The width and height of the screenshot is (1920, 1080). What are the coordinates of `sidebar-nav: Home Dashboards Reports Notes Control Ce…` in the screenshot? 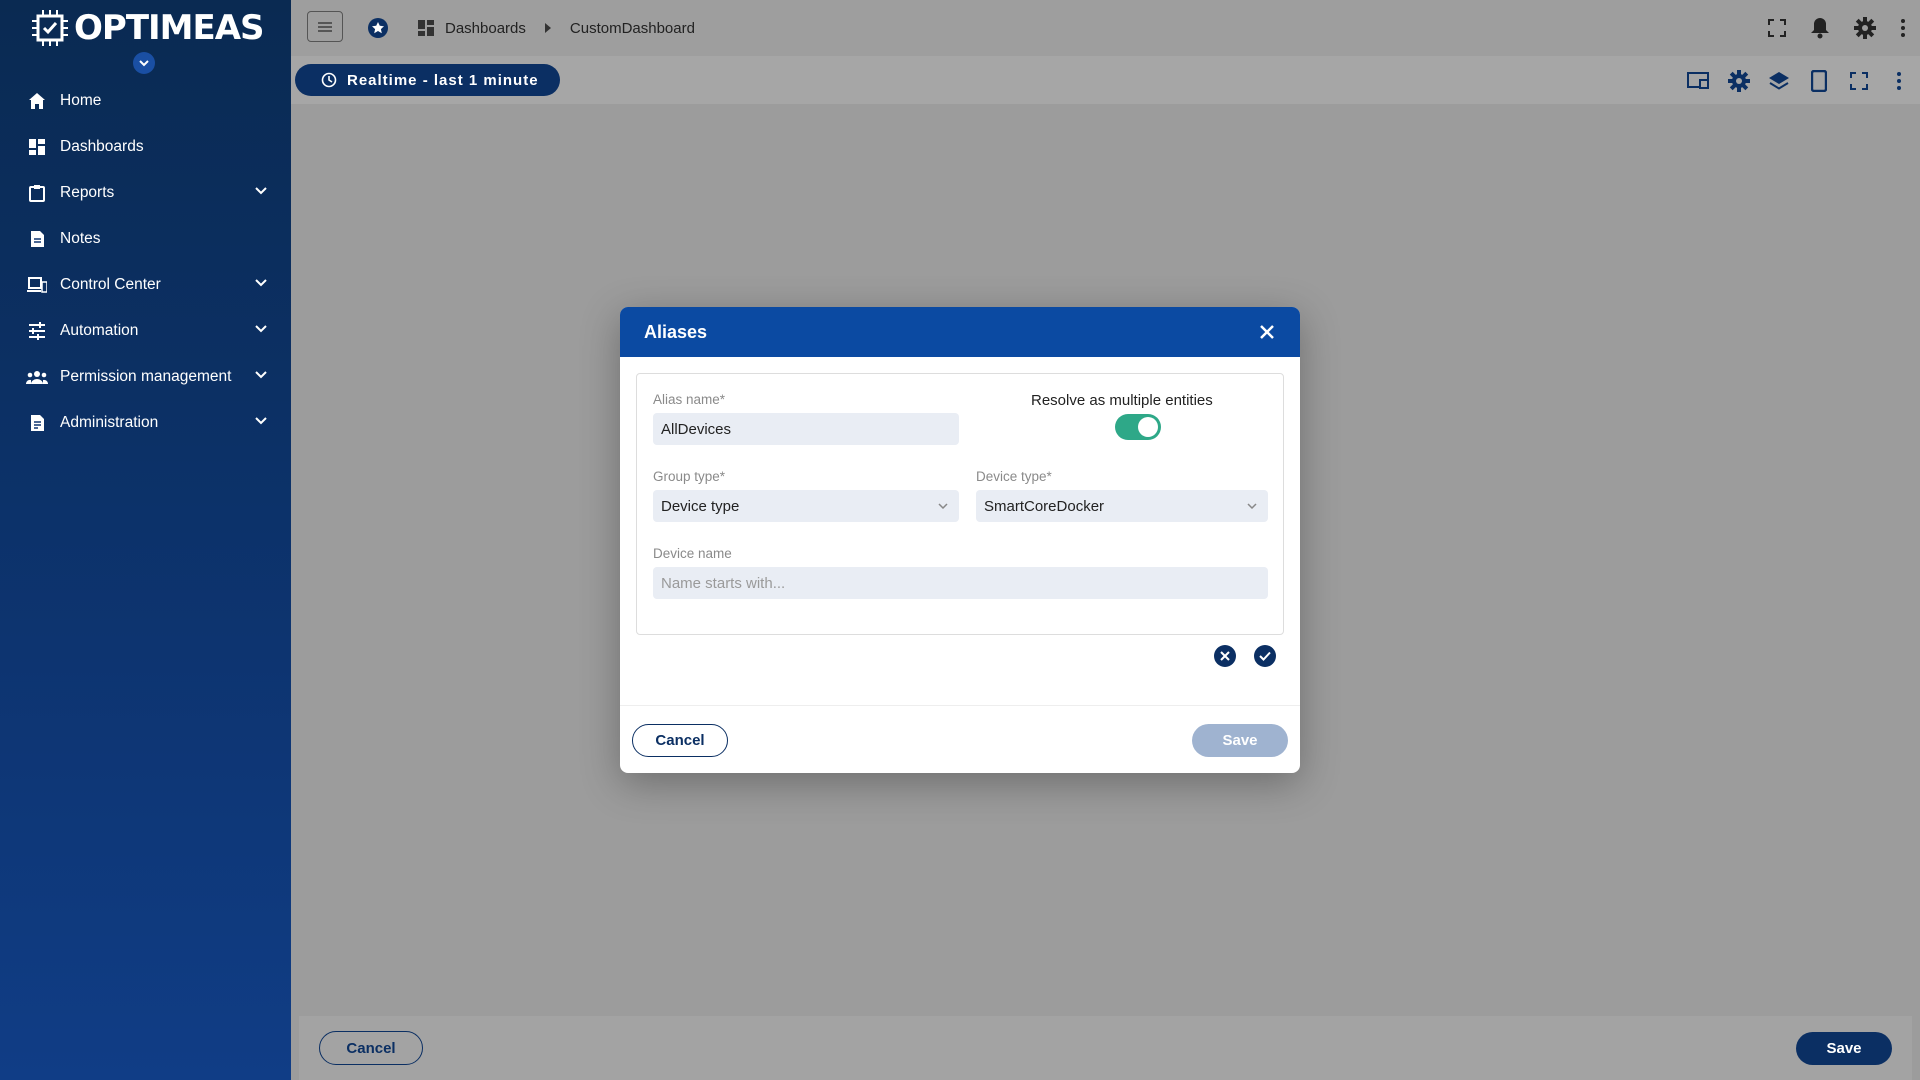 It's located at (145, 262).